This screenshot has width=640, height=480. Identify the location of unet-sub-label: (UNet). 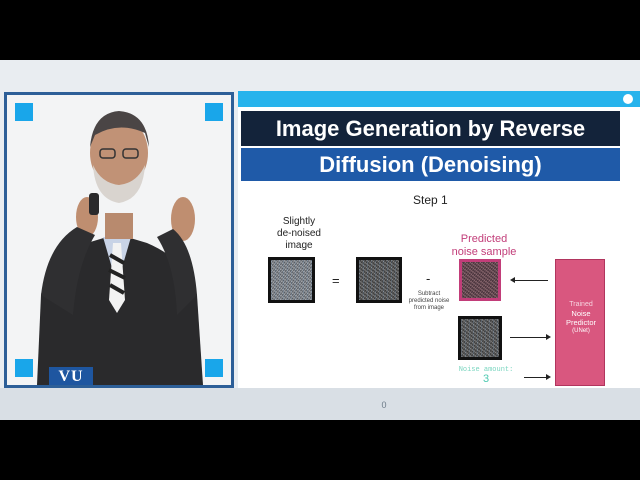
(581, 331).